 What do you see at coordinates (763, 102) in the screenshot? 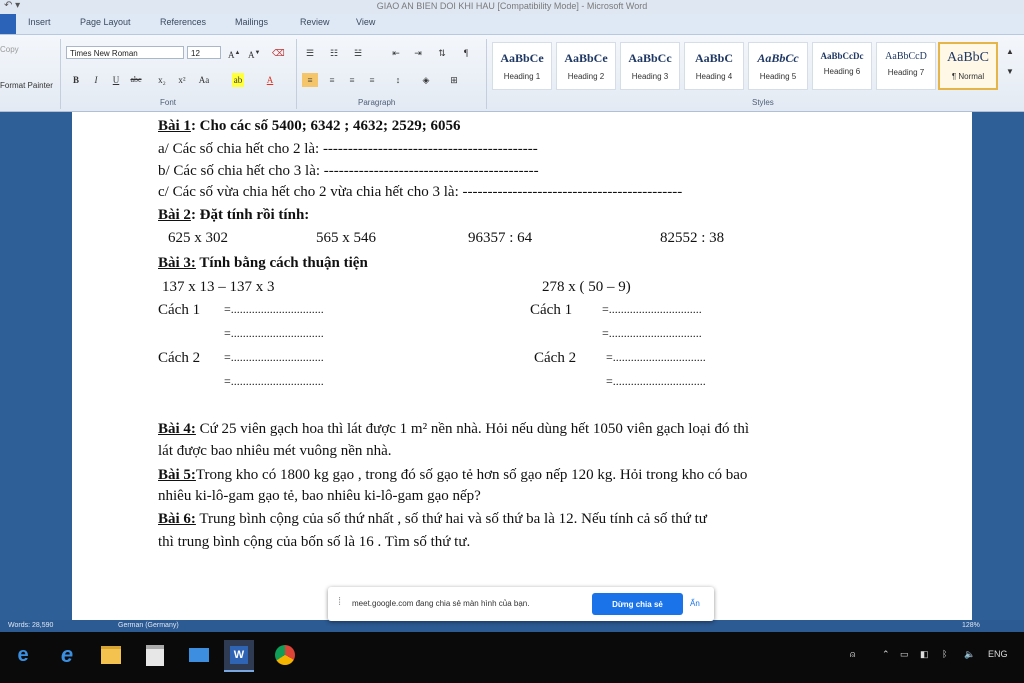
I see `styles-group-label: Styles` at bounding box center [763, 102].